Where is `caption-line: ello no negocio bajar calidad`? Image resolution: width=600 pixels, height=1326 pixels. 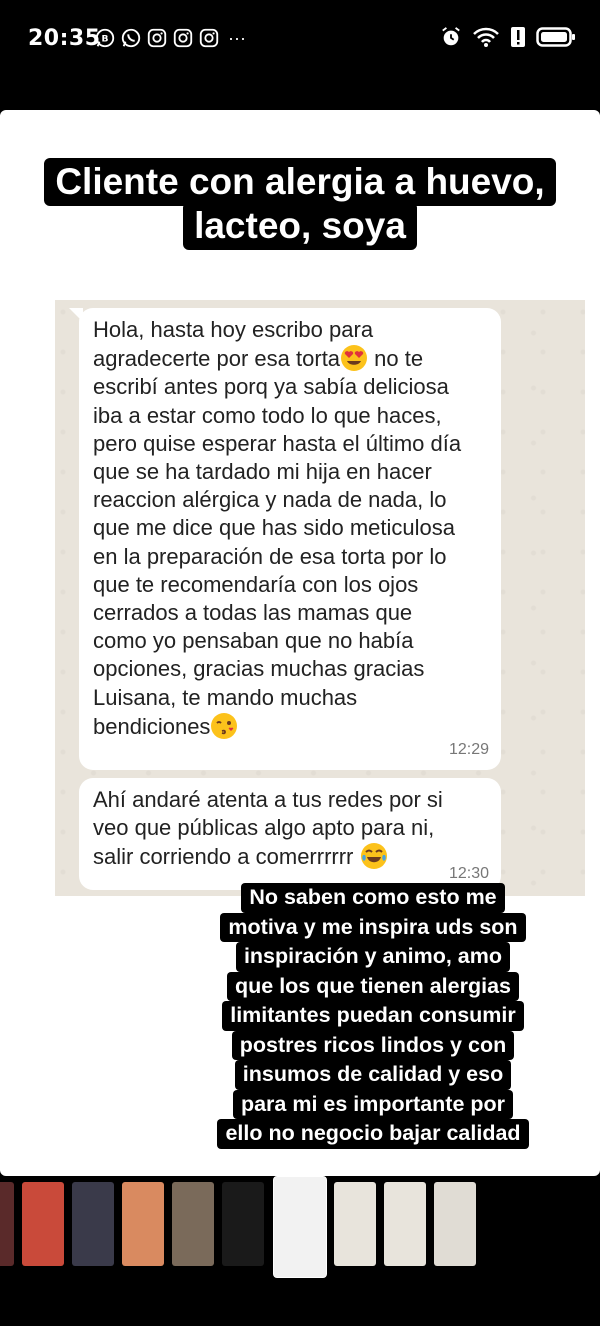 caption-line: ello no negocio bajar calidad is located at coordinates (373, 1134).